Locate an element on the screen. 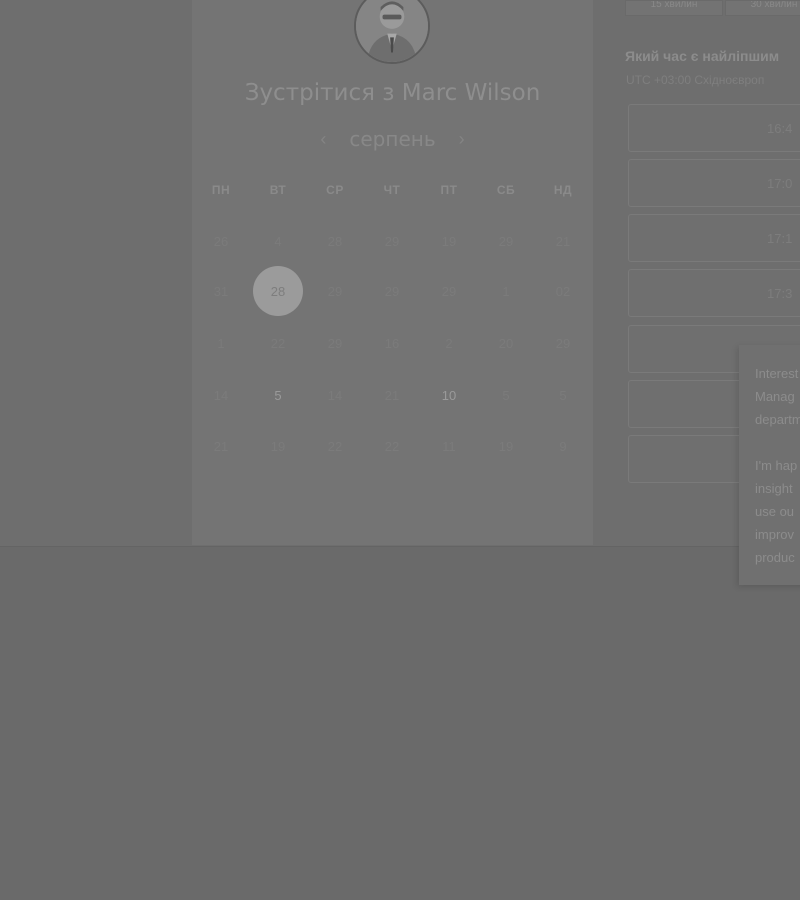 The height and width of the screenshot is (900, 800). popup-text-line: Interest is located at coordinates (777, 373).